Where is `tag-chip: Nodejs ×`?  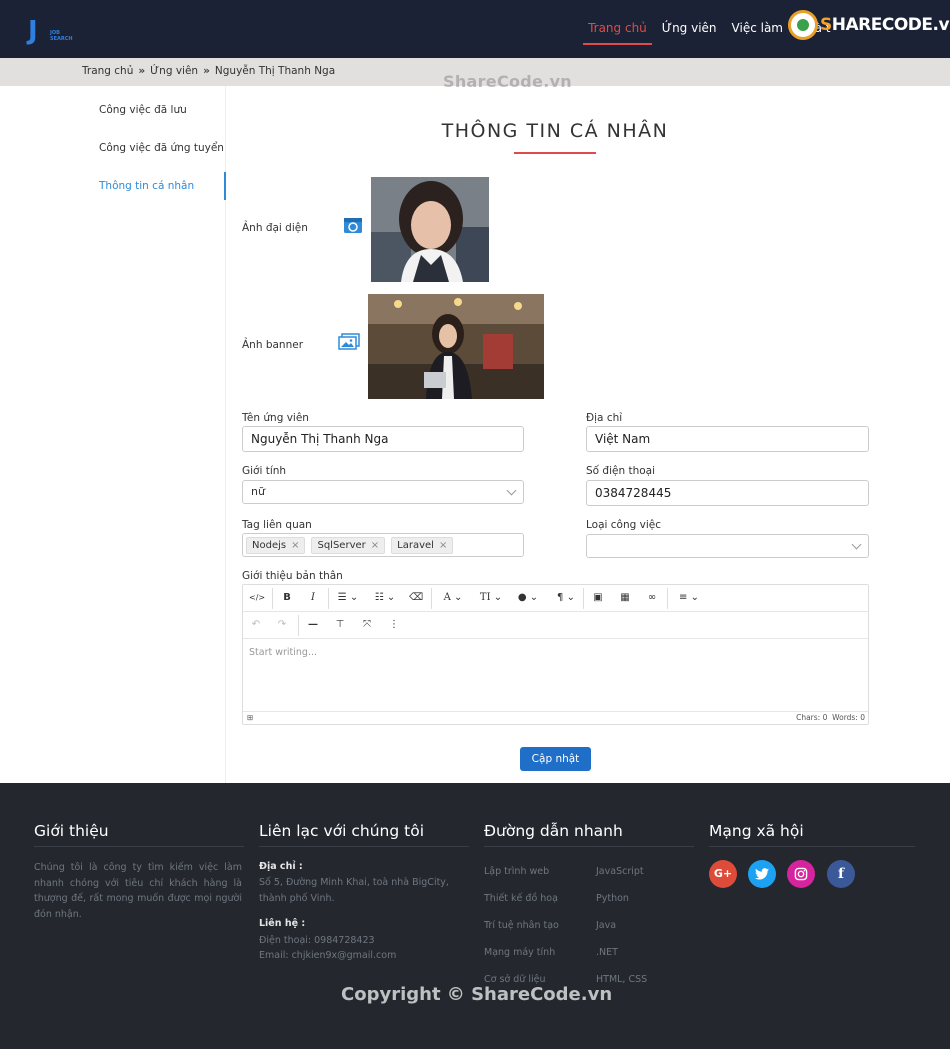 tag-chip: Nodejs × is located at coordinates (276, 545).